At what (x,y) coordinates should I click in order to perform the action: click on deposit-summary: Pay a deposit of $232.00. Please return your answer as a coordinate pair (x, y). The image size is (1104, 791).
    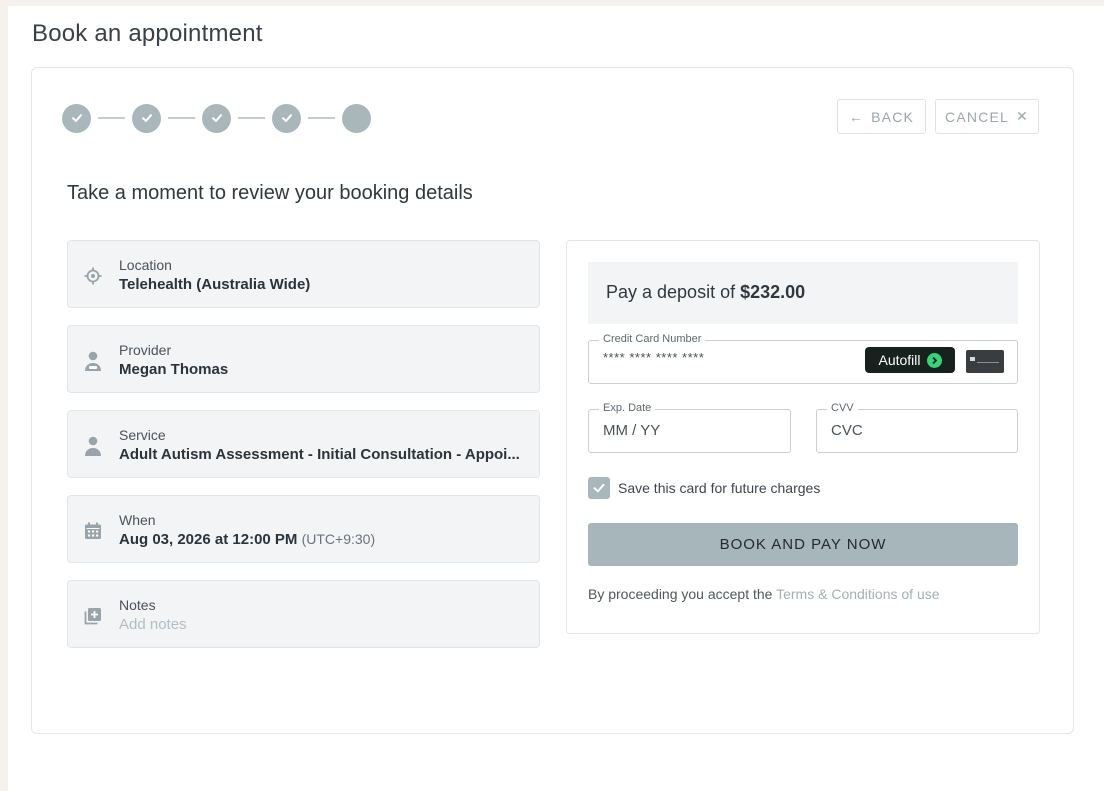
    Looking at the image, I should click on (803, 293).